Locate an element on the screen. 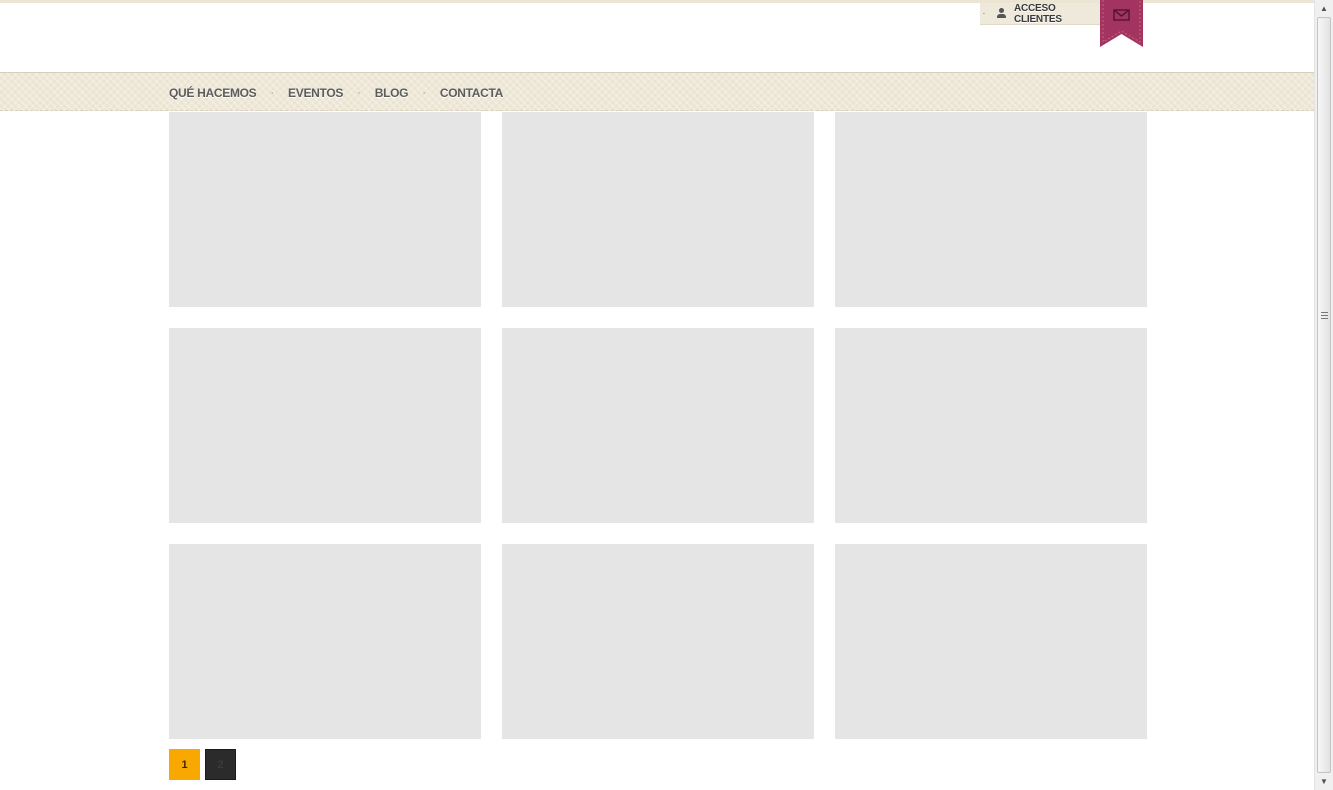 The width and height of the screenshot is (1333, 790). scrollbar-thumb is located at coordinates (1324, 395).